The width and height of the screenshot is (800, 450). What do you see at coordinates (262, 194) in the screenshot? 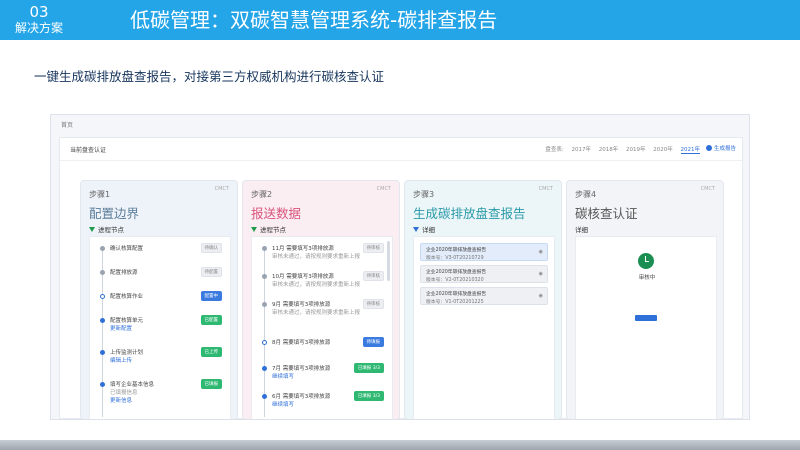
I see `step-label: 步骤2` at bounding box center [262, 194].